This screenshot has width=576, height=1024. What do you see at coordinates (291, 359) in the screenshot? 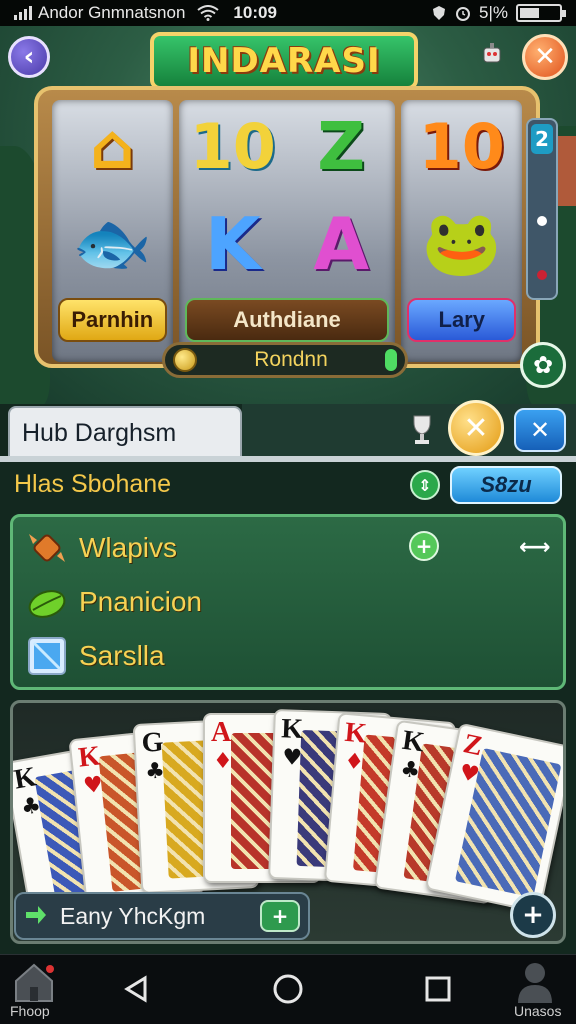
I see `balance-label: Rondnn` at bounding box center [291, 359].